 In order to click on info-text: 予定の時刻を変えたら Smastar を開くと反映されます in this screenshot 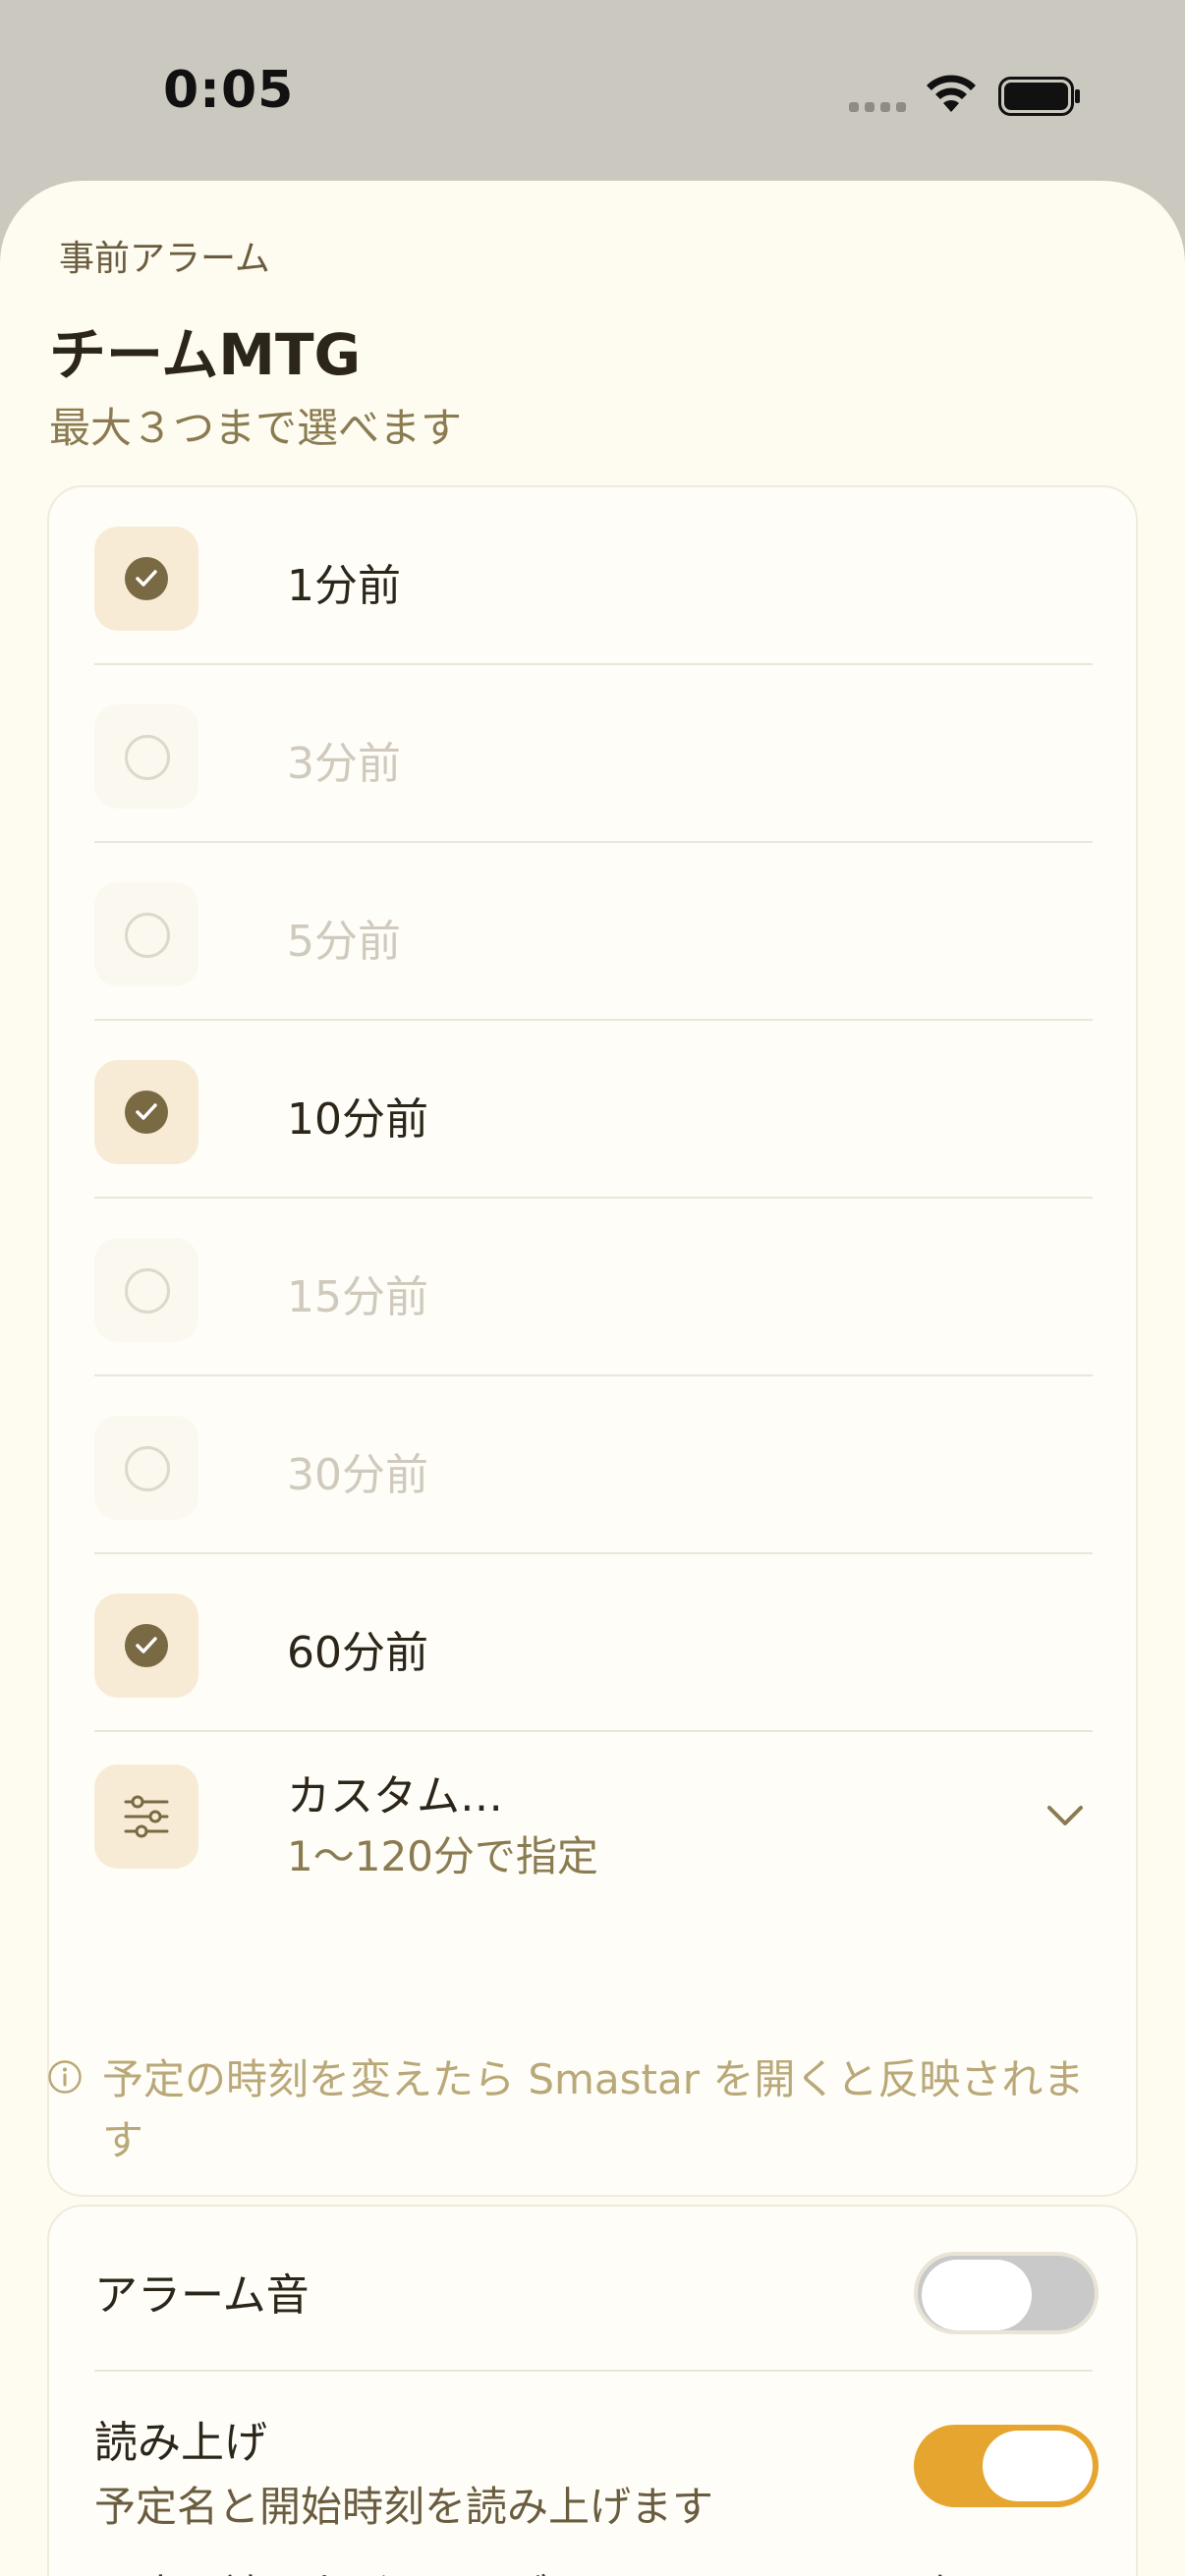, I will do `click(594, 2109)`.